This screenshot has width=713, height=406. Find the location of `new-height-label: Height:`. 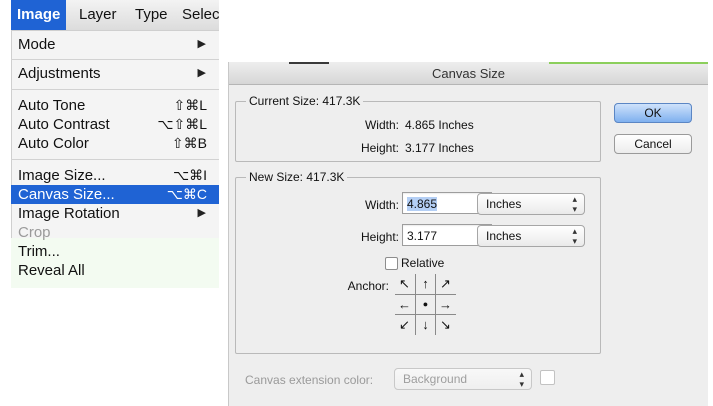

new-height-label: Height: is located at coordinates (379, 237).